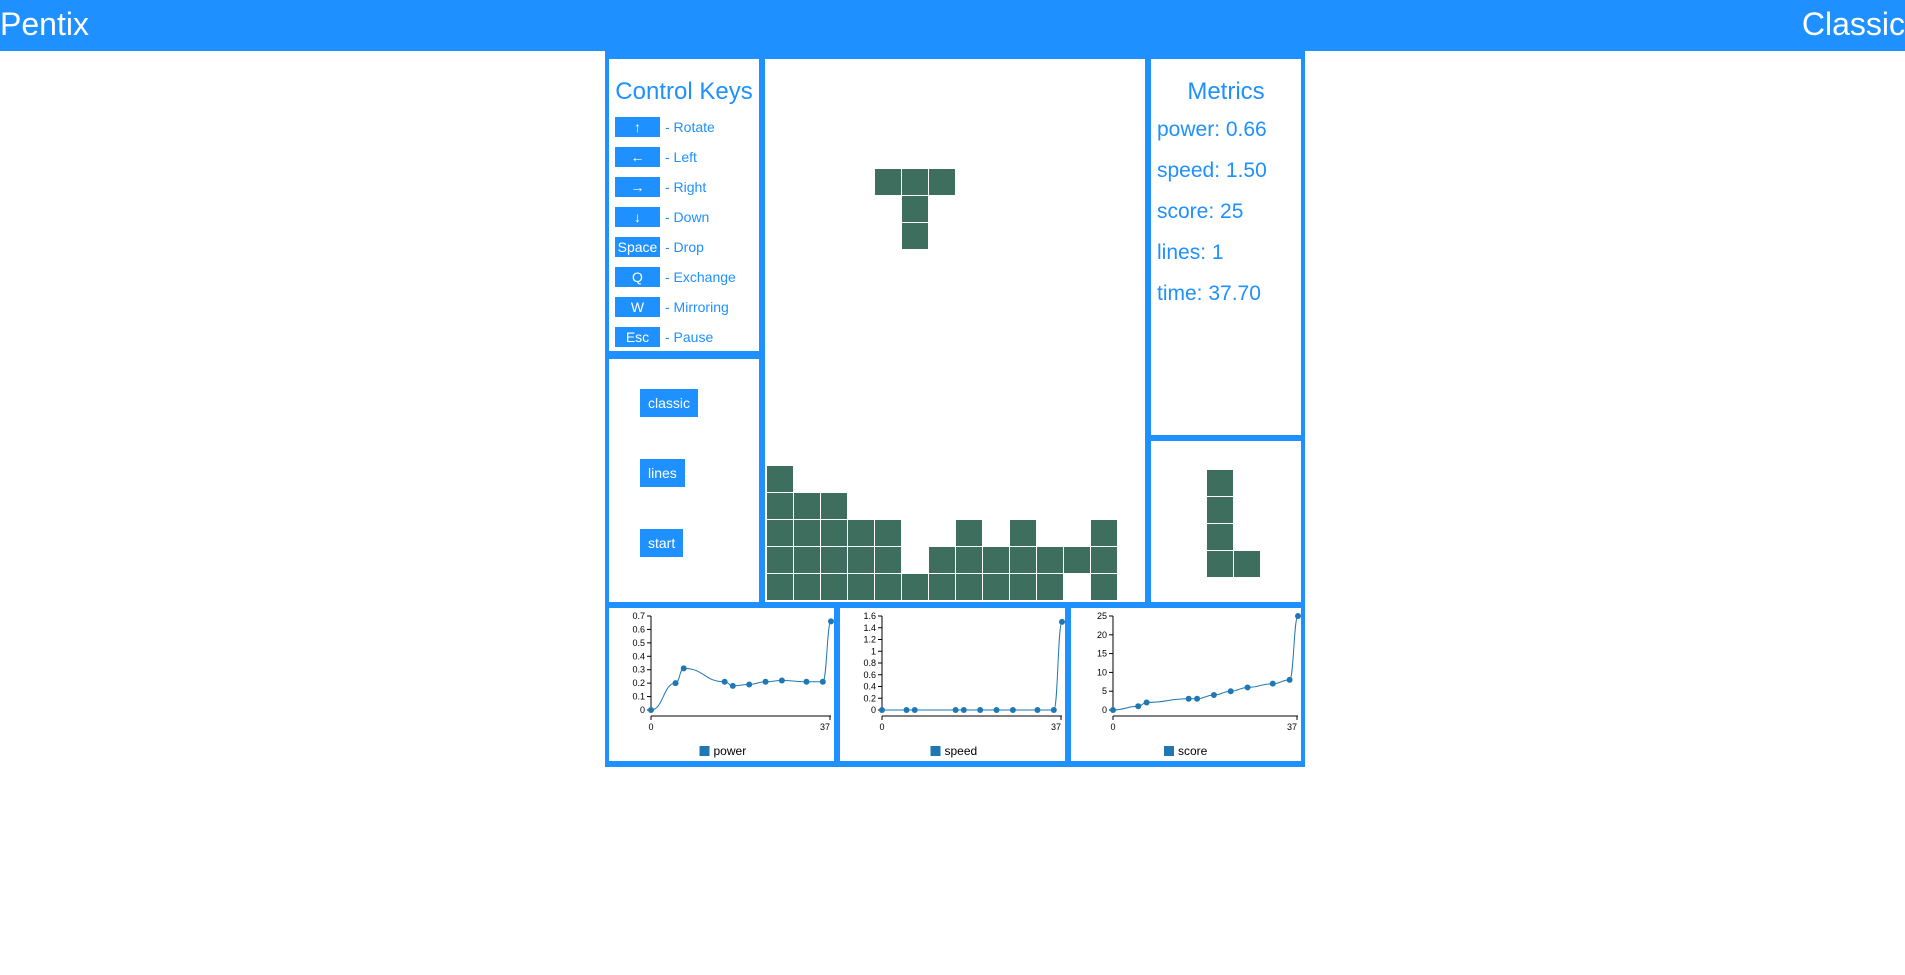 Image resolution: width=1905 pixels, height=975 pixels. Describe the element at coordinates (873, 651) in the screenshot. I see `y-tick-label: 1` at that location.